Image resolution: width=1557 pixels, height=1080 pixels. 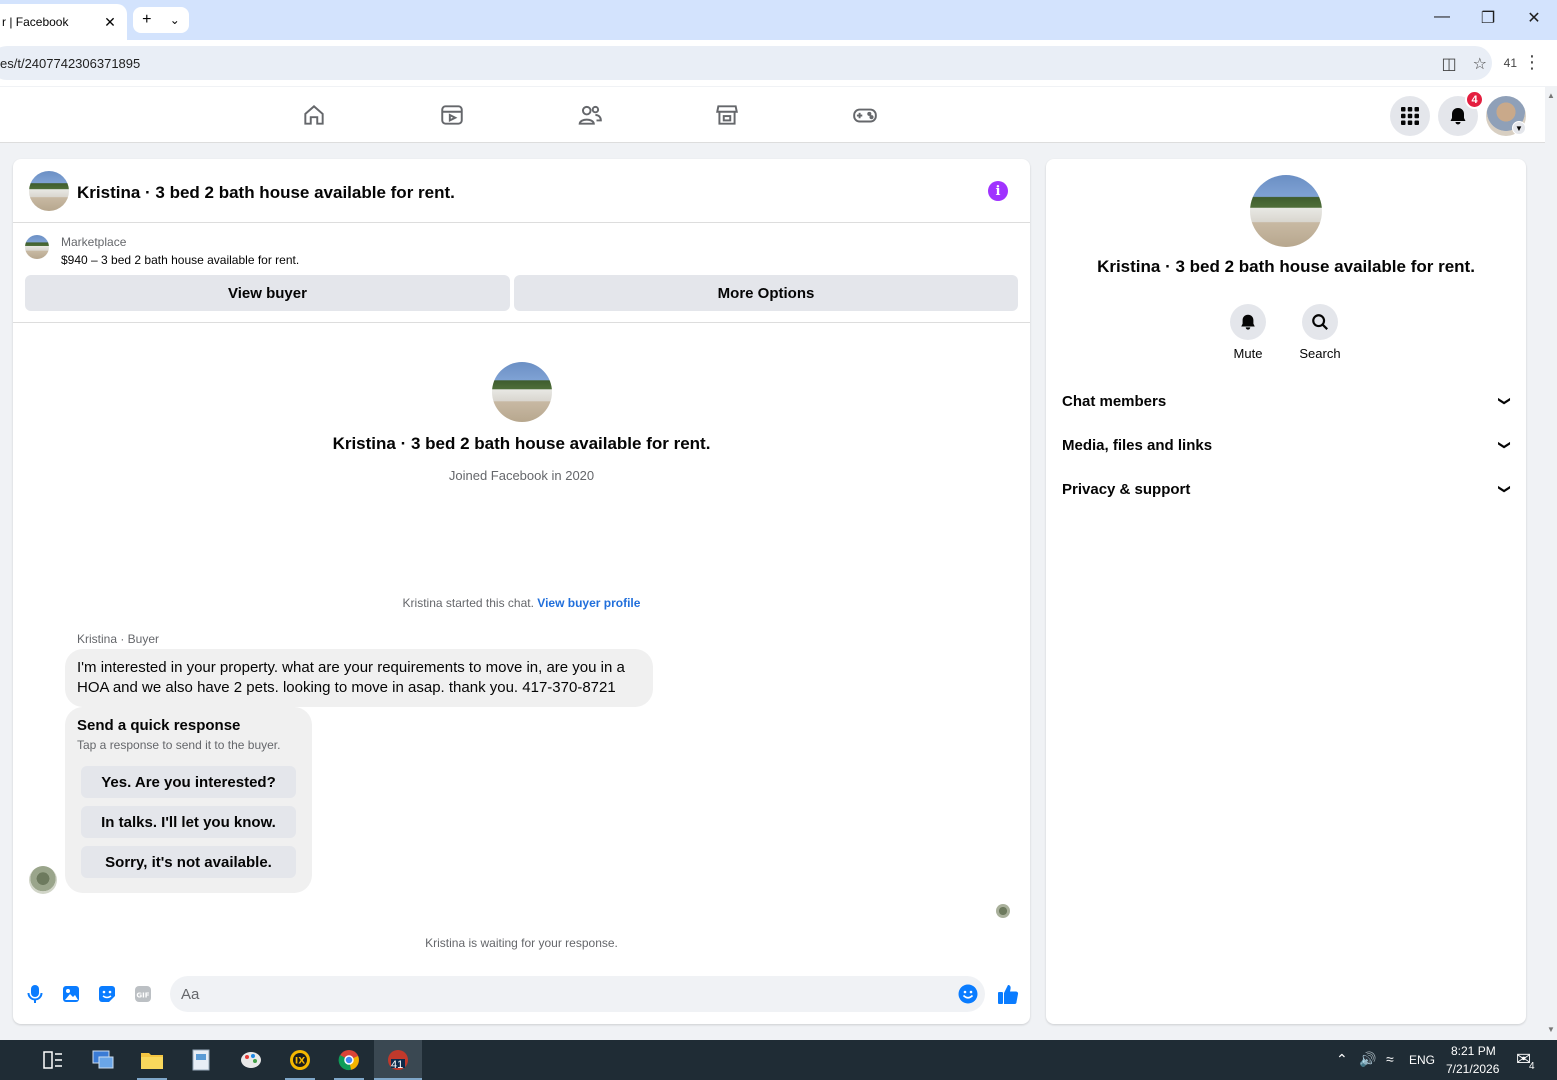 I want to click on mute-label: Mute, so click(x=1248, y=353).